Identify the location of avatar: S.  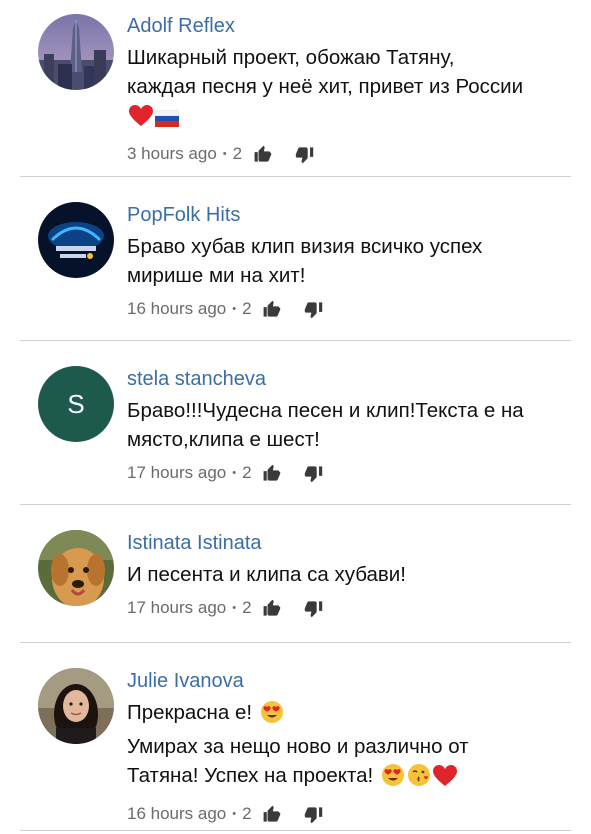
(76, 404).